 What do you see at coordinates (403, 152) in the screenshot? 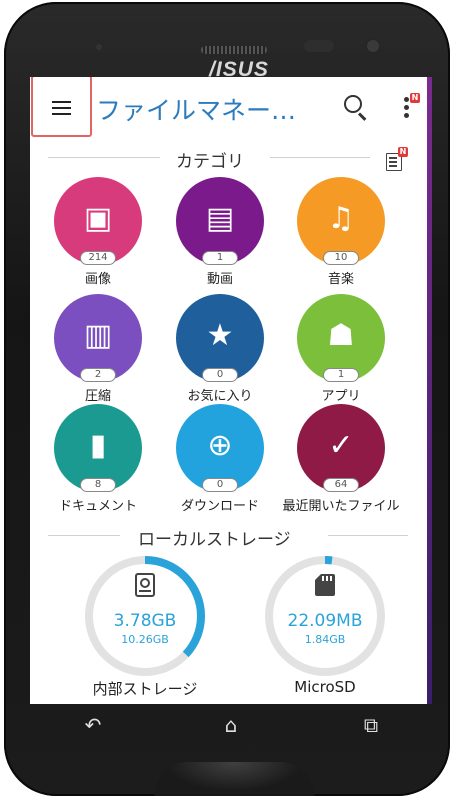
I see `edit-new-badge: N` at bounding box center [403, 152].